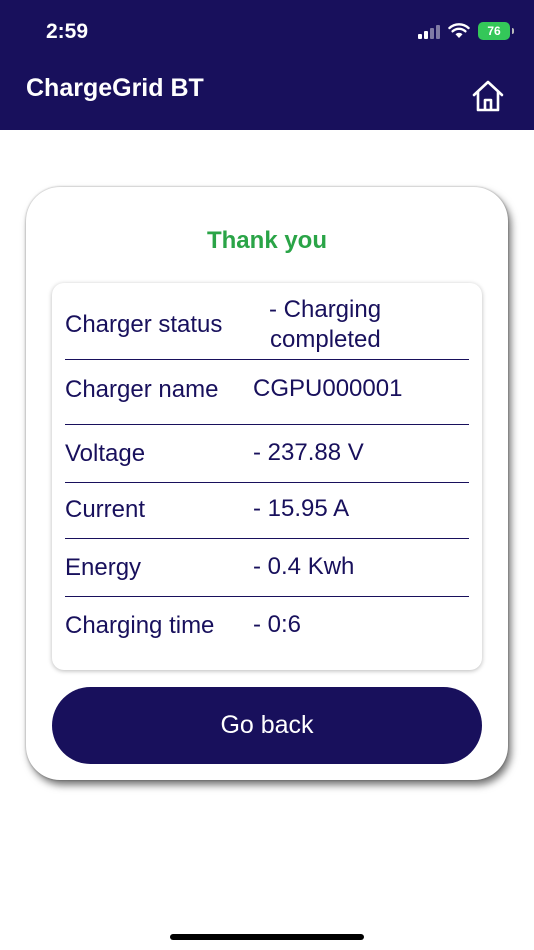 This screenshot has width=534, height=950. I want to click on app-header: 2:59 76 ChargeGrid BT, so click(267, 65).